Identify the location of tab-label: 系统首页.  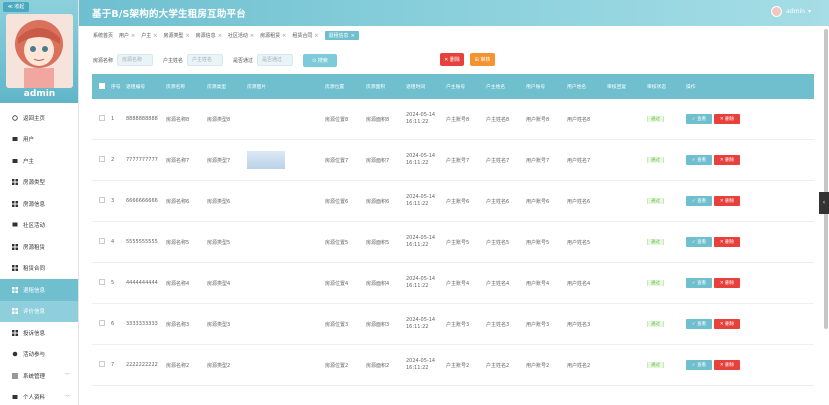
(103, 35).